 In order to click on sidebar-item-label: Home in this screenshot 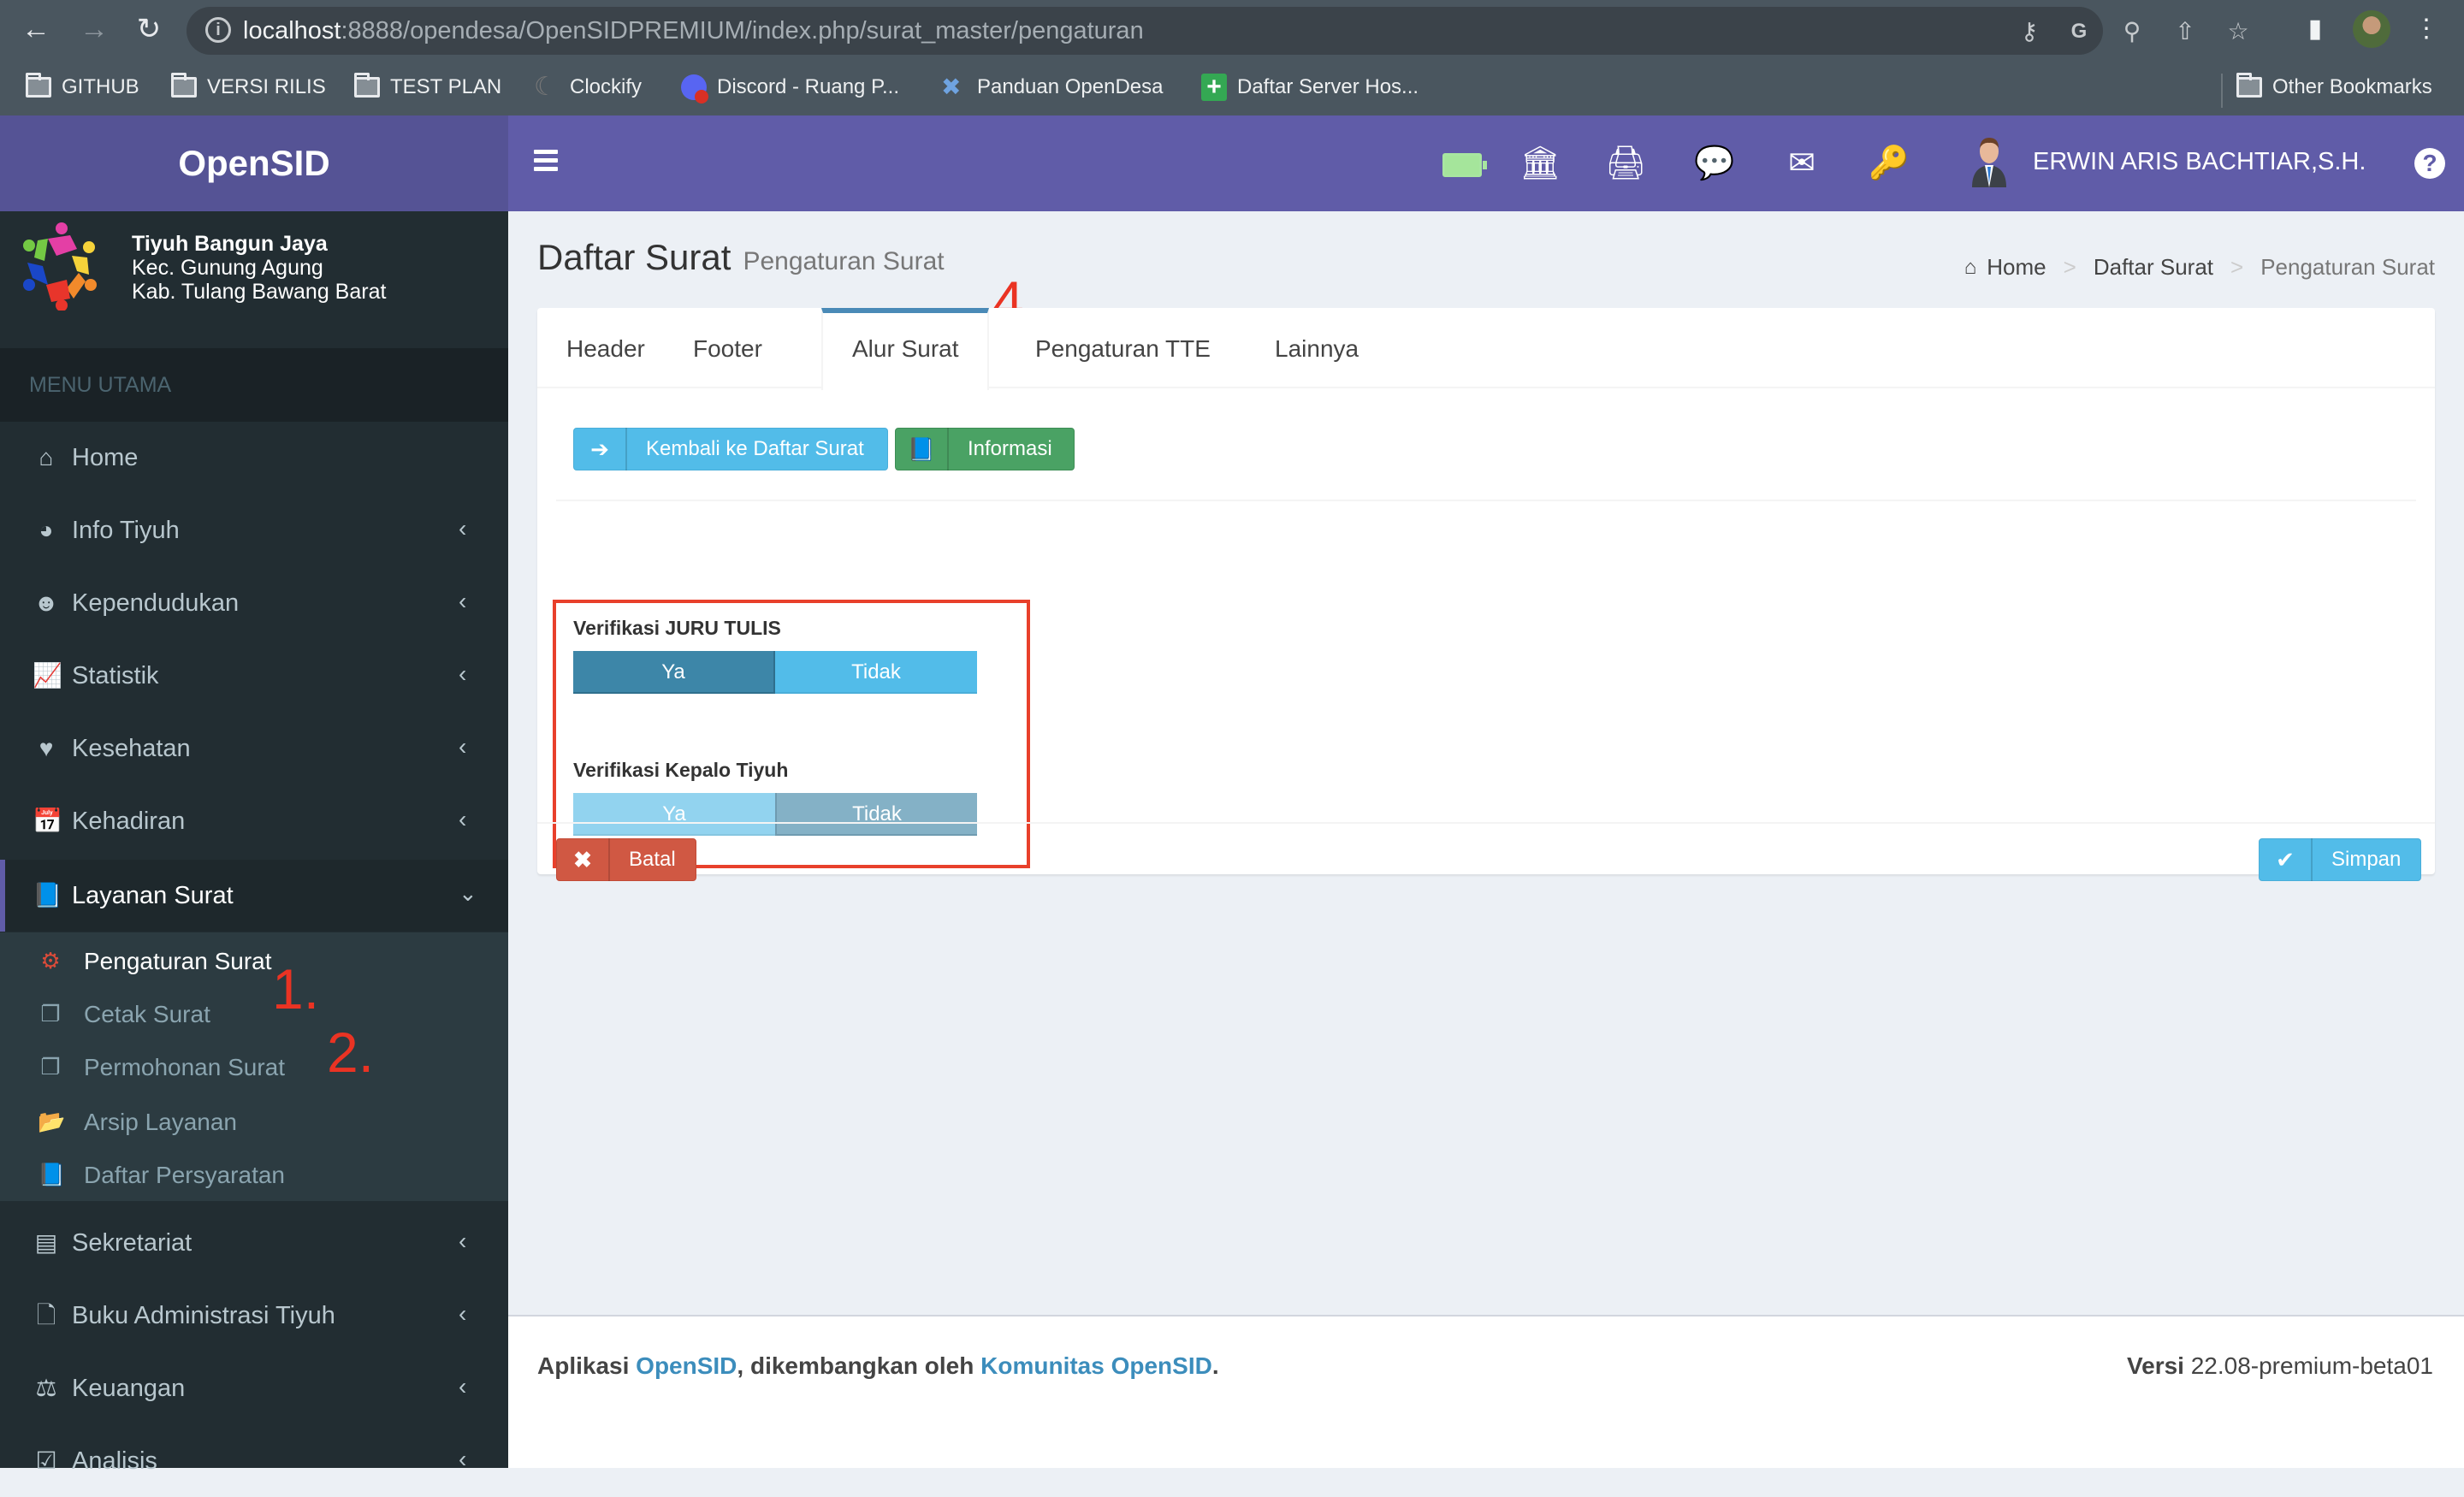, I will do `click(105, 457)`.